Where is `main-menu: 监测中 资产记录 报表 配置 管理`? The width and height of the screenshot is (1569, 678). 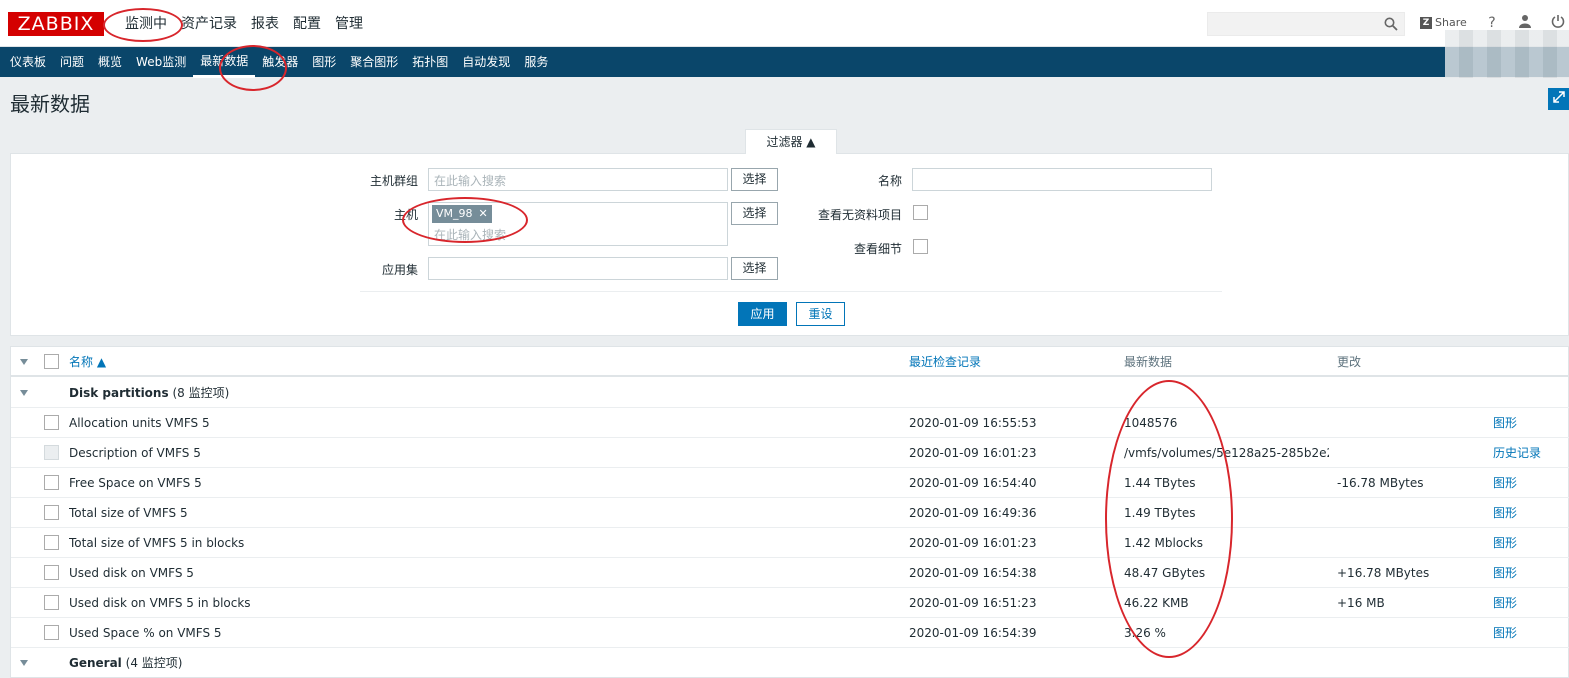
main-menu: 监测中 资产记录 报表 配置 管理 is located at coordinates (244, 24).